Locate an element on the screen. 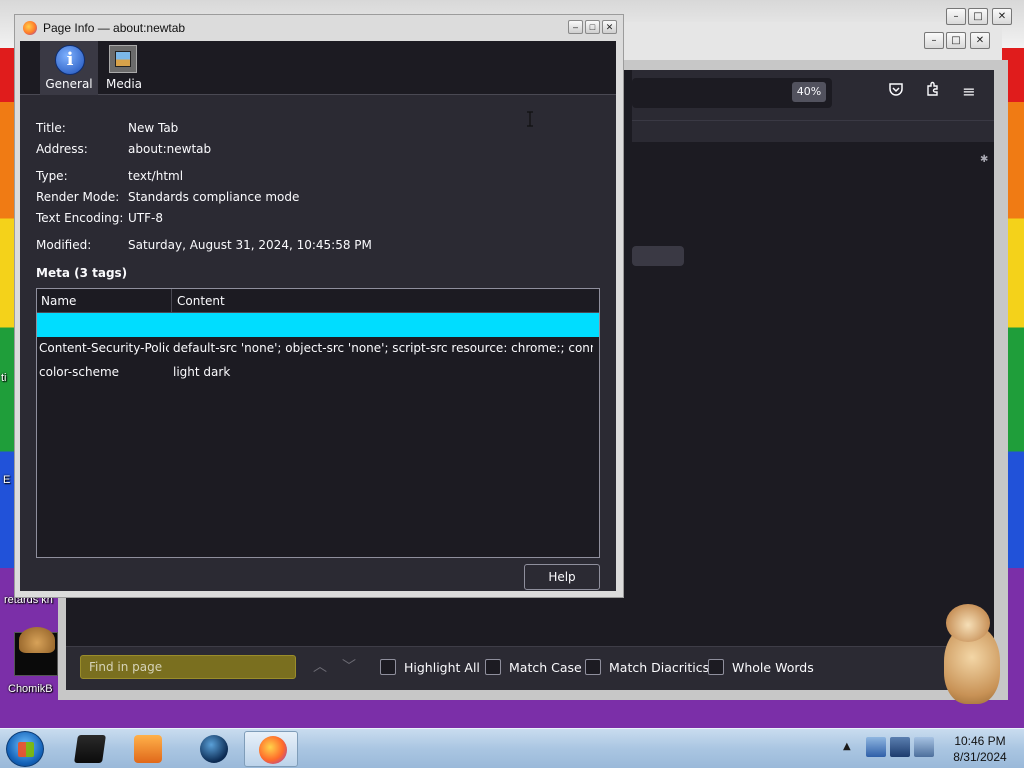 The image size is (1024, 768). extensions-icon is located at coordinates (933, 92).